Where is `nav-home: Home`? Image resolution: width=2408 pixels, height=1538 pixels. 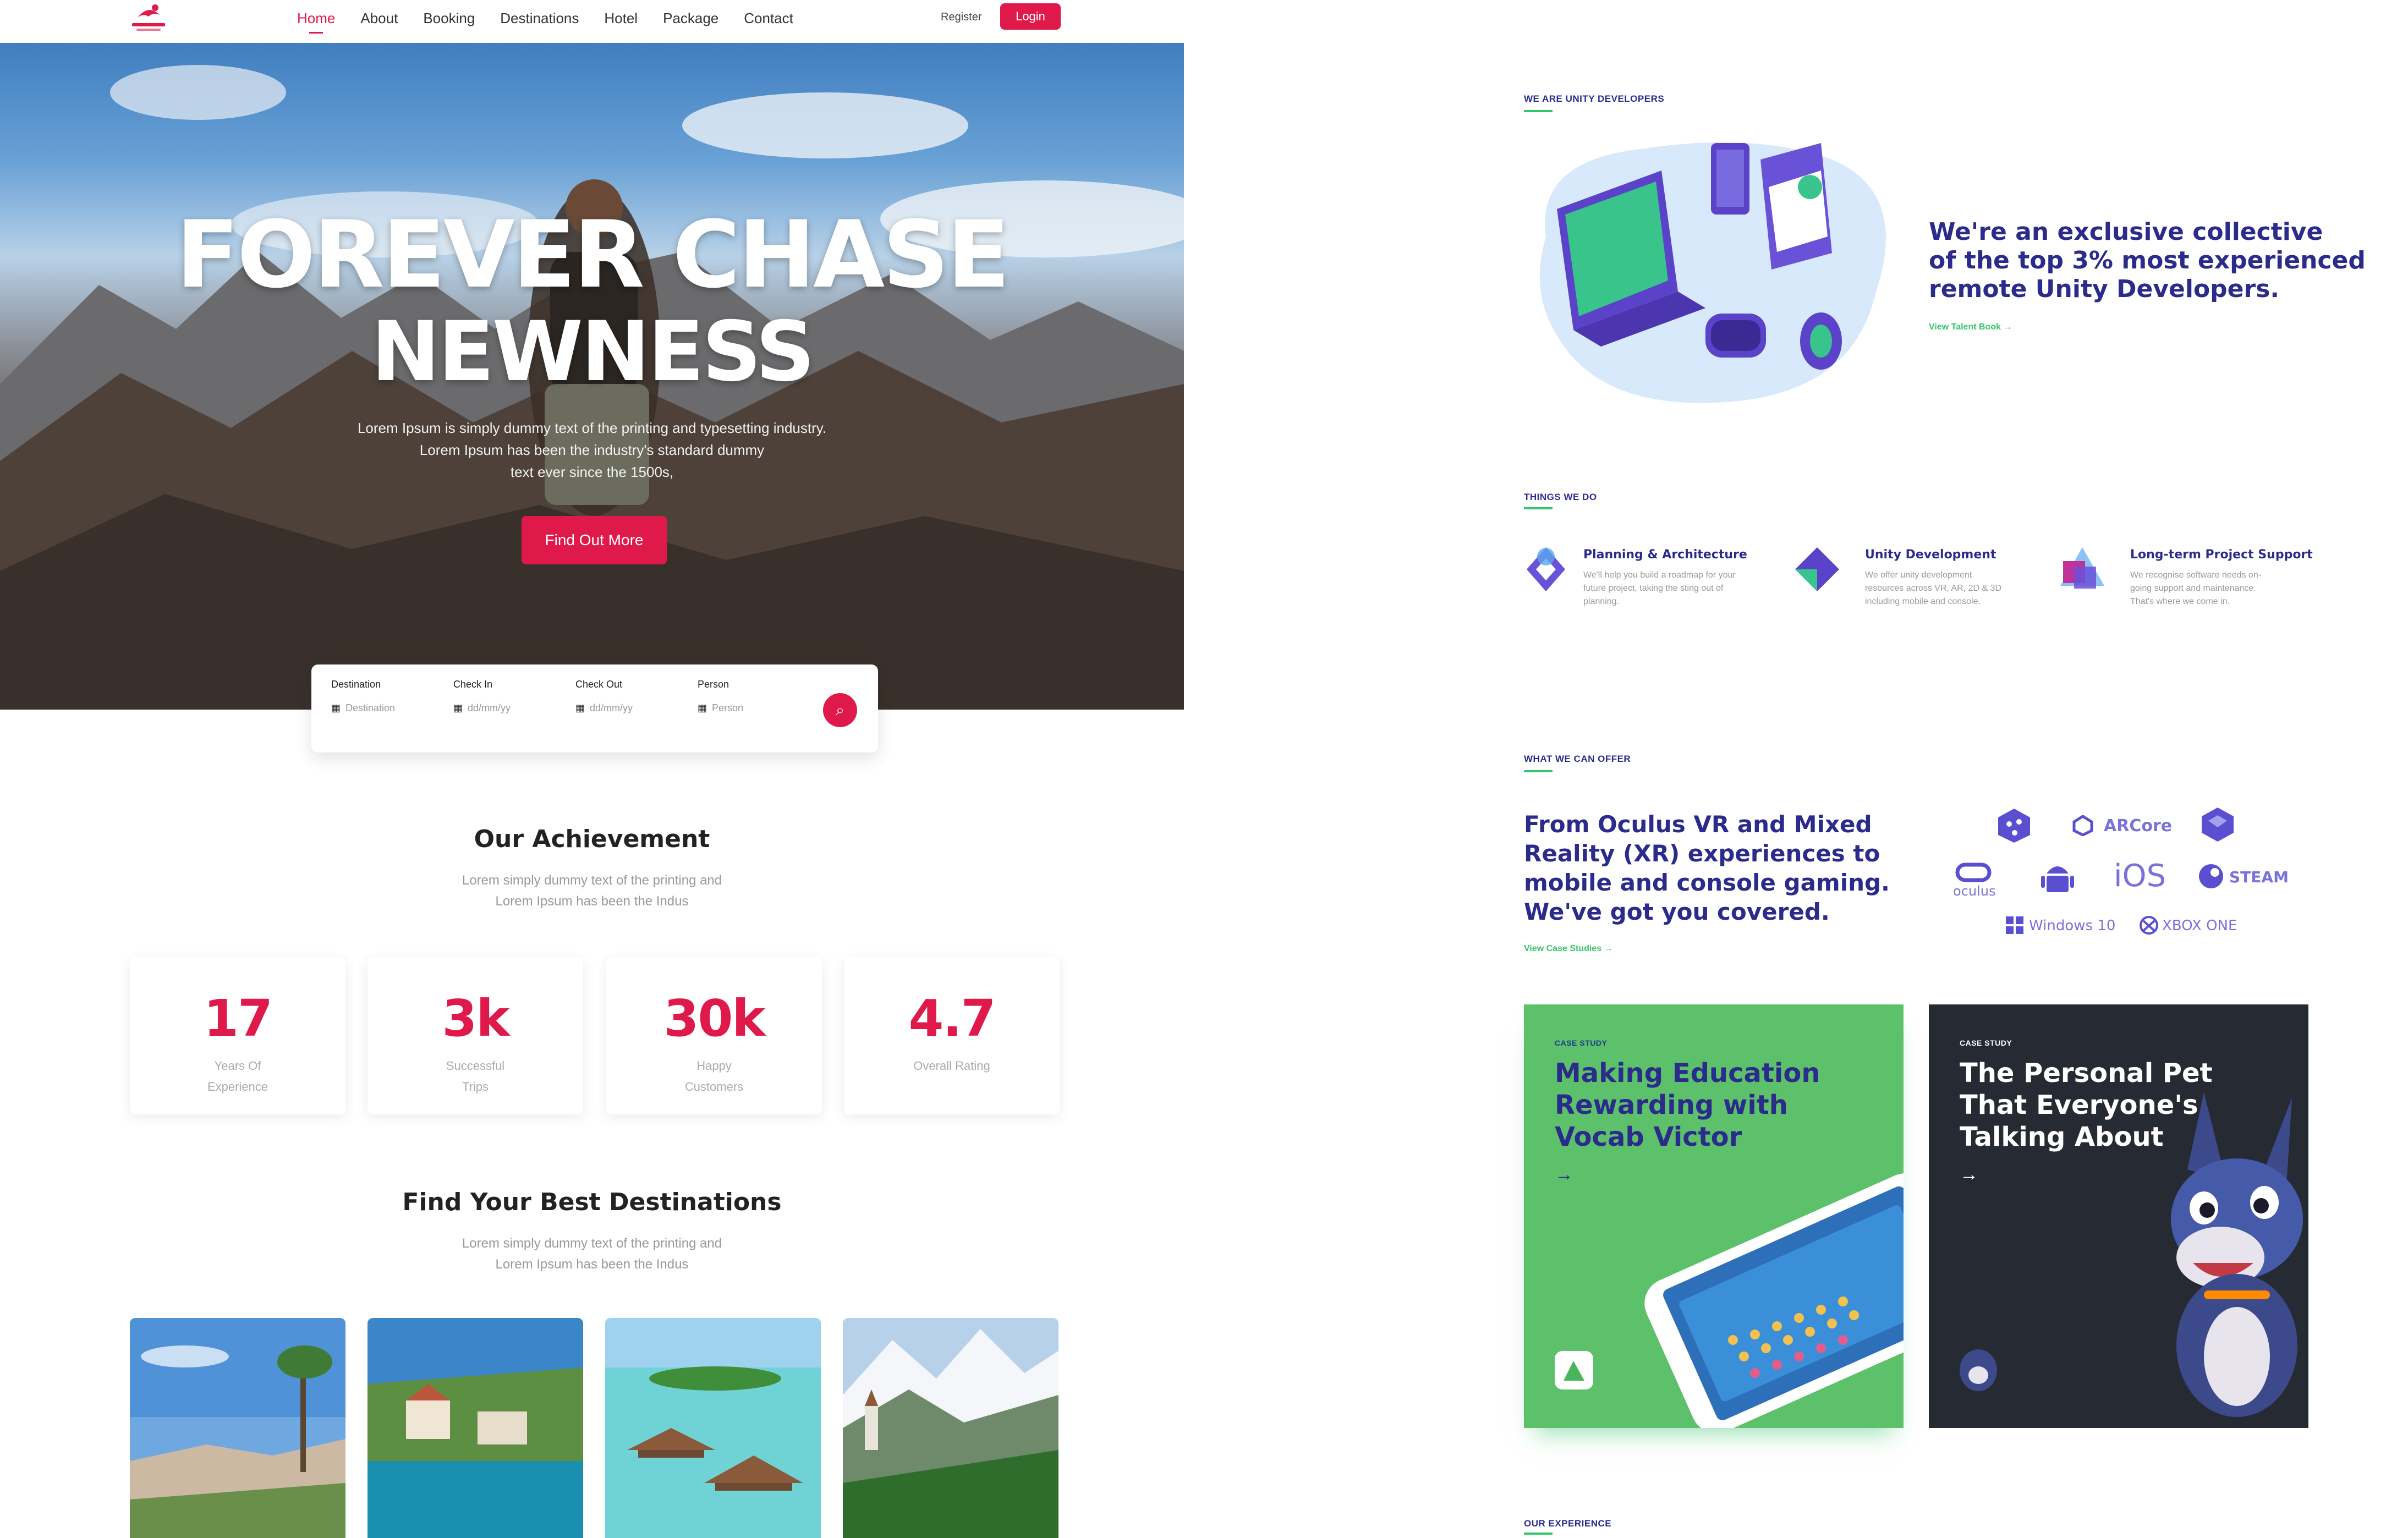 nav-home: Home is located at coordinates (316, 22).